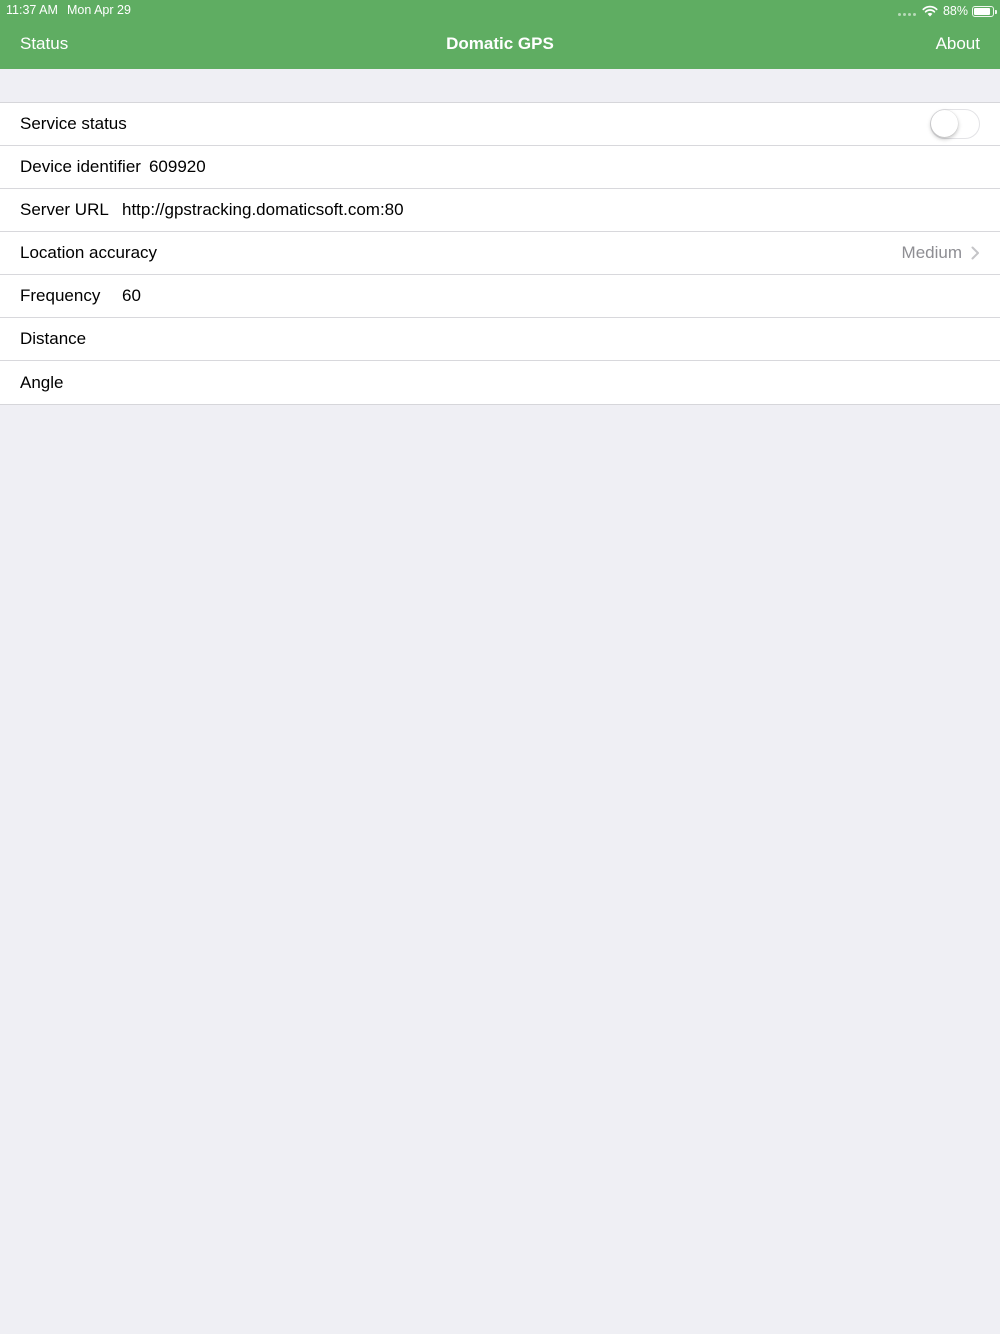 This screenshot has height=1334, width=1000. Describe the element at coordinates (177, 167) in the screenshot. I see `device-identifier-field: 609920` at that location.